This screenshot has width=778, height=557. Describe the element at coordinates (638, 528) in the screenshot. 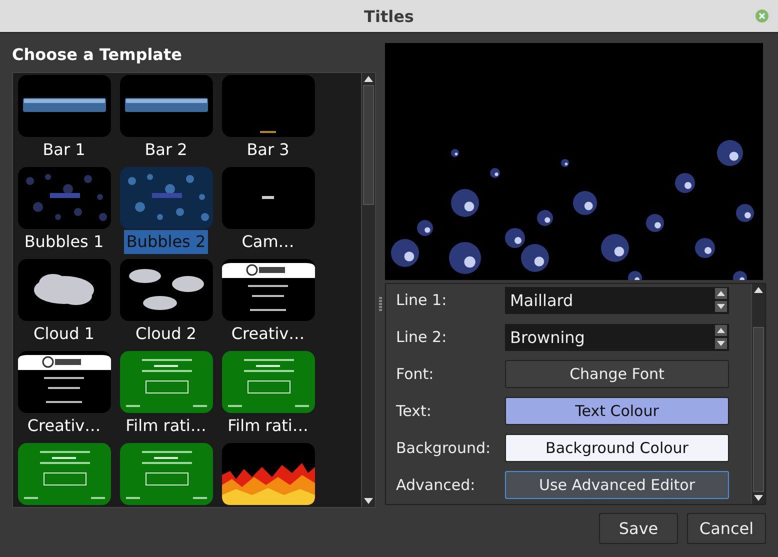

I see `dialog-button: Save` at that location.